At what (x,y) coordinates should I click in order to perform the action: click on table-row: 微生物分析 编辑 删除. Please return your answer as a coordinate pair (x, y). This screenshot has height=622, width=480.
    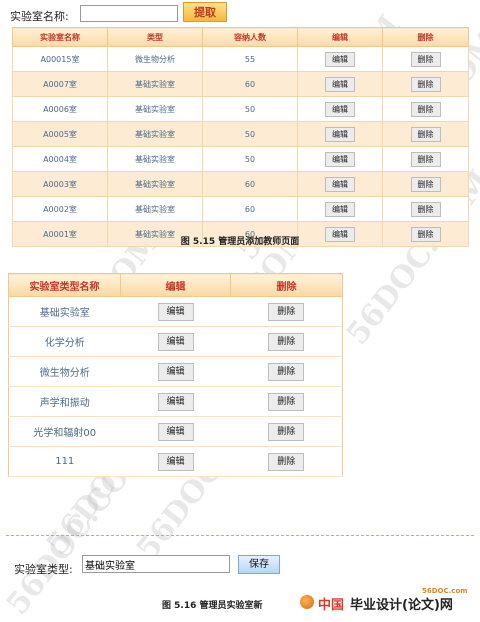
    Looking at the image, I should click on (175, 371).